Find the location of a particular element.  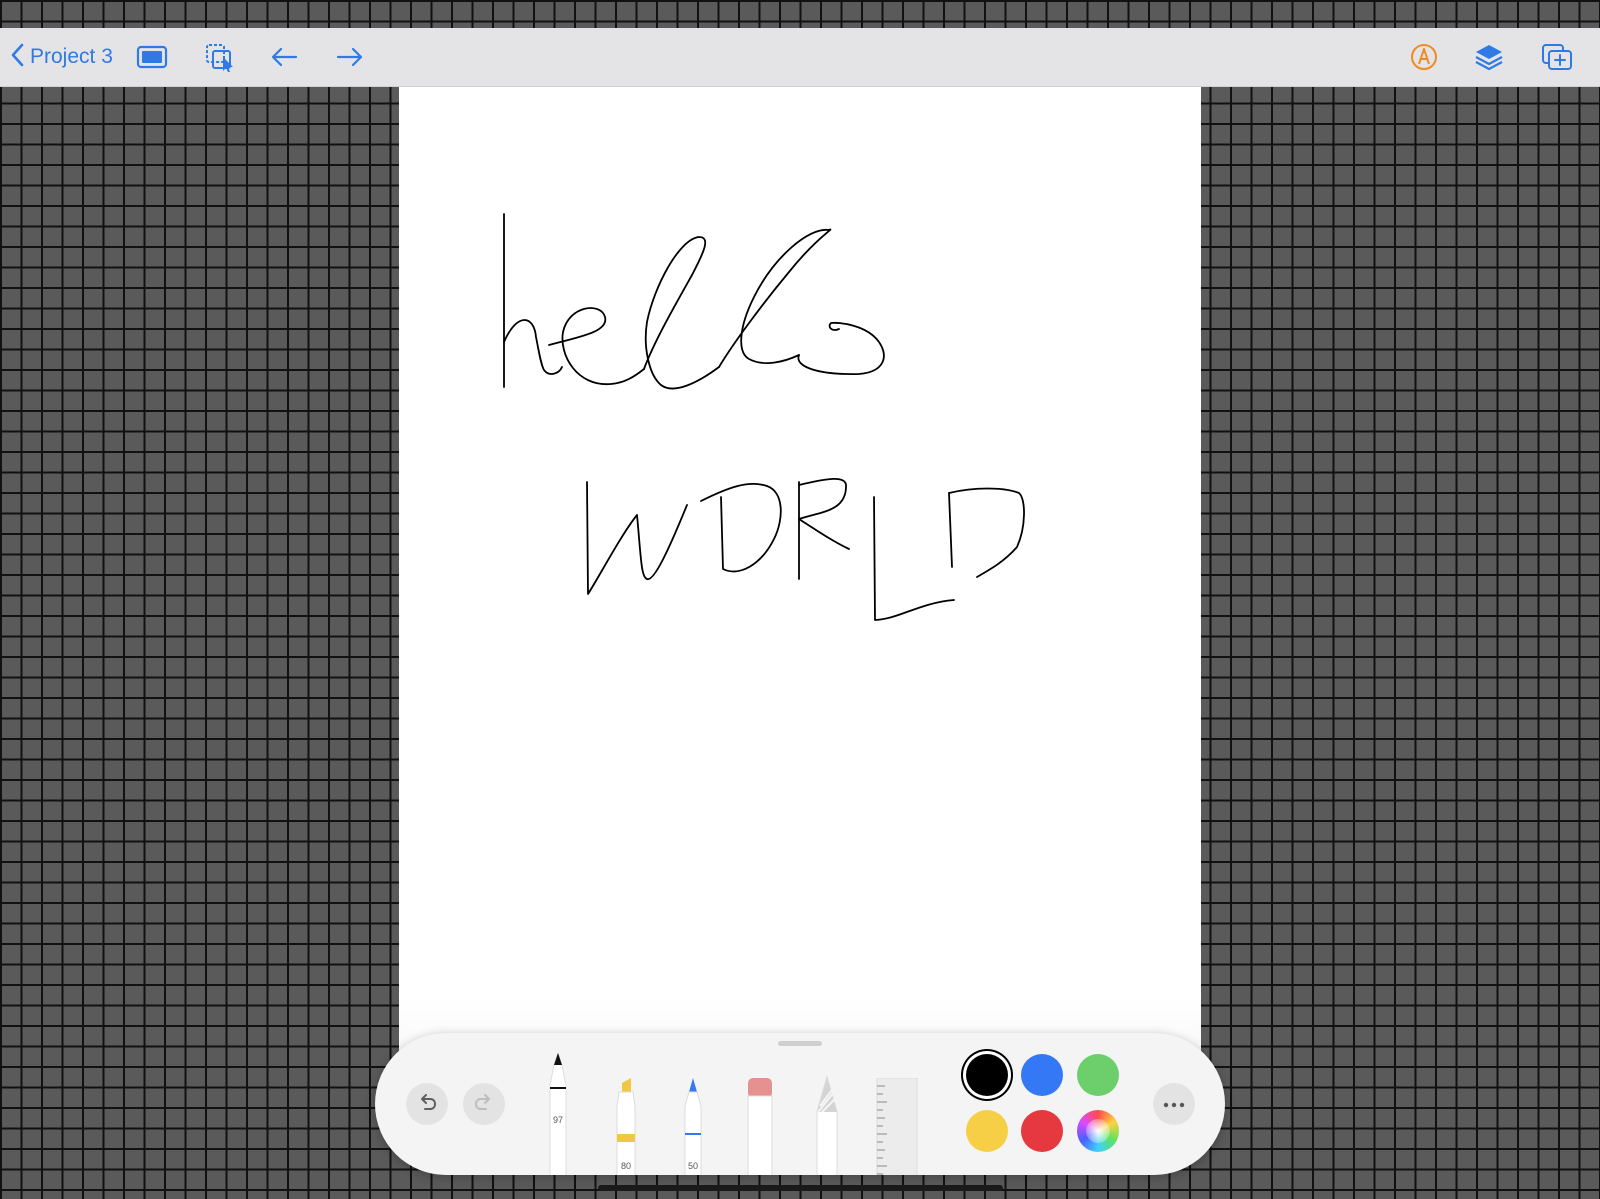

pen-tool: 97 is located at coordinates (558, 1114).